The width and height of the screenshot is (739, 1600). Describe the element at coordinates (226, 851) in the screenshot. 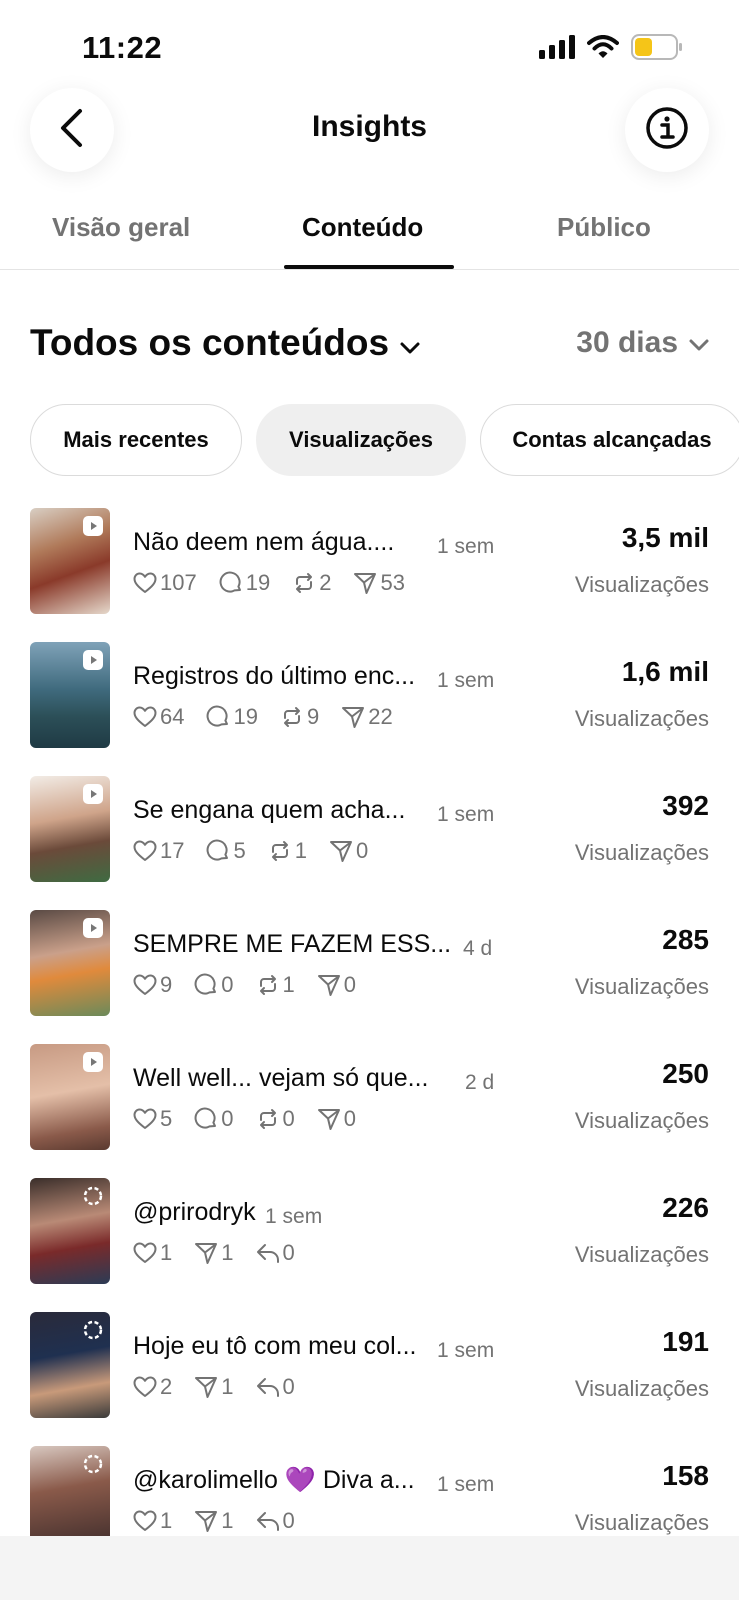

I see `stat-comment: 5` at that location.